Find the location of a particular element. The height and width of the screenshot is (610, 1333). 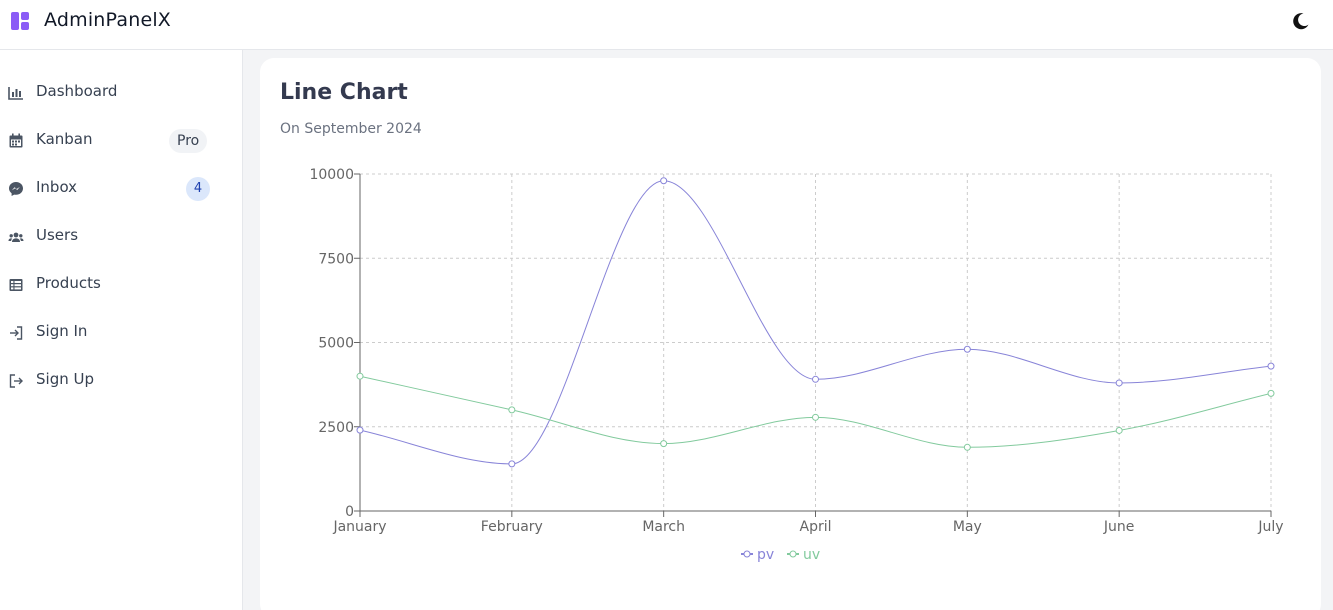

sidebar-item-label: Sign In is located at coordinates (62, 331).